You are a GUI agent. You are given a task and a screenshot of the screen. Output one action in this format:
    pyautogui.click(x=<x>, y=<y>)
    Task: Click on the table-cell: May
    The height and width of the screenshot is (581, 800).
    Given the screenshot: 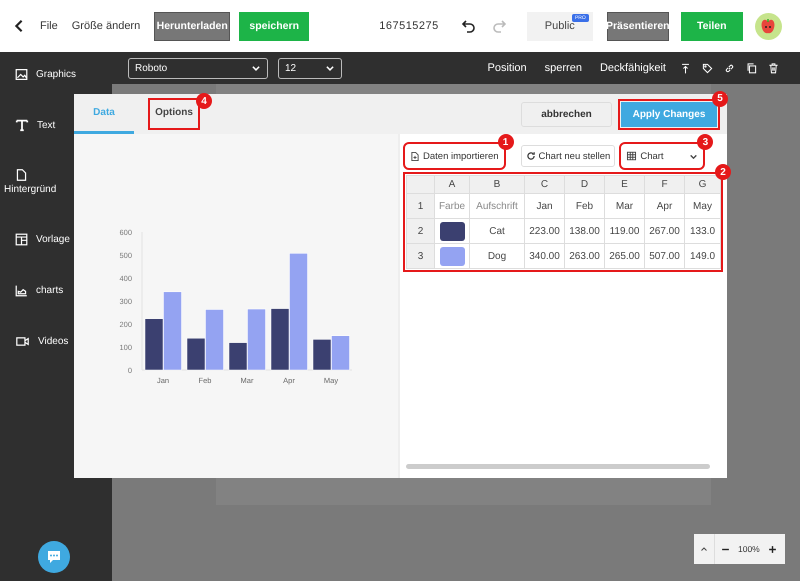 What is the action you would take?
    pyautogui.click(x=702, y=206)
    